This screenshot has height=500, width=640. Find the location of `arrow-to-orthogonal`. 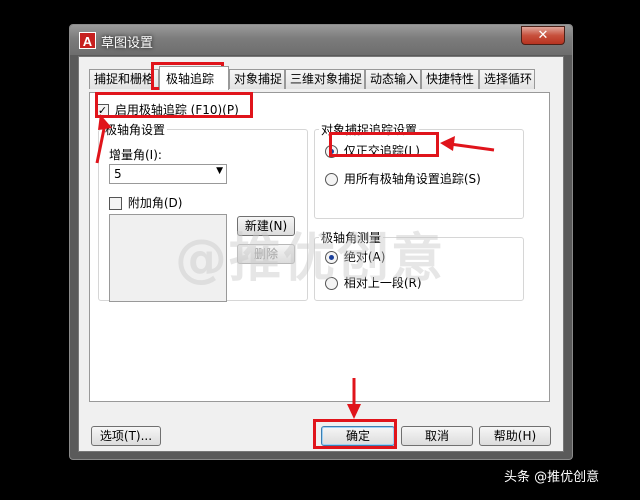

arrow-to-orthogonal is located at coordinates (467, 144).